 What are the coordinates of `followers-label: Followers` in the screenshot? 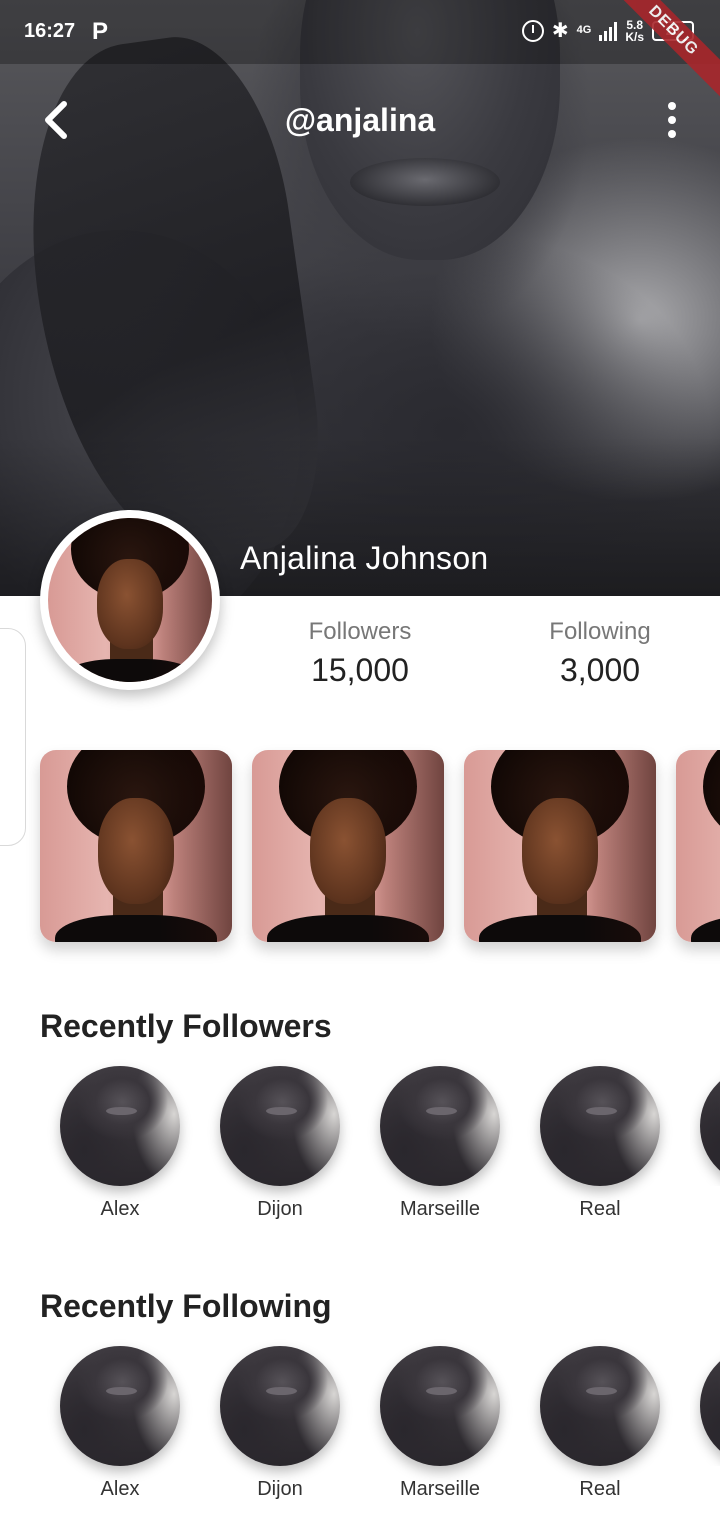 It's located at (360, 631).